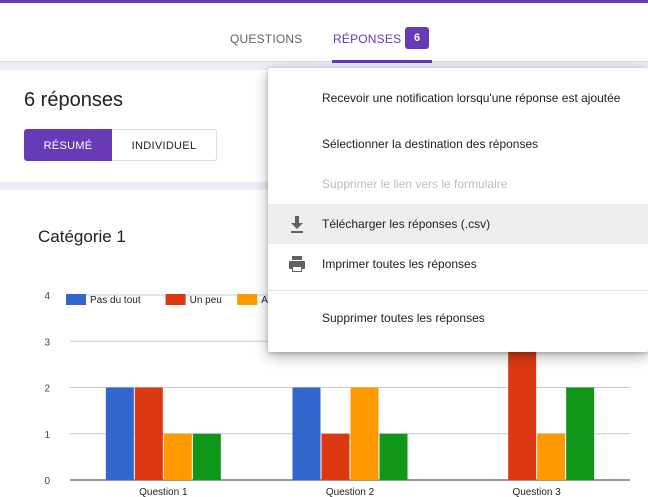 The image size is (648, 497). Describe the element at coordinates (406, 224) in the screenshot. I see `menu-item-download-csv-label: Télécharger les réponses (.csv)` at that location.